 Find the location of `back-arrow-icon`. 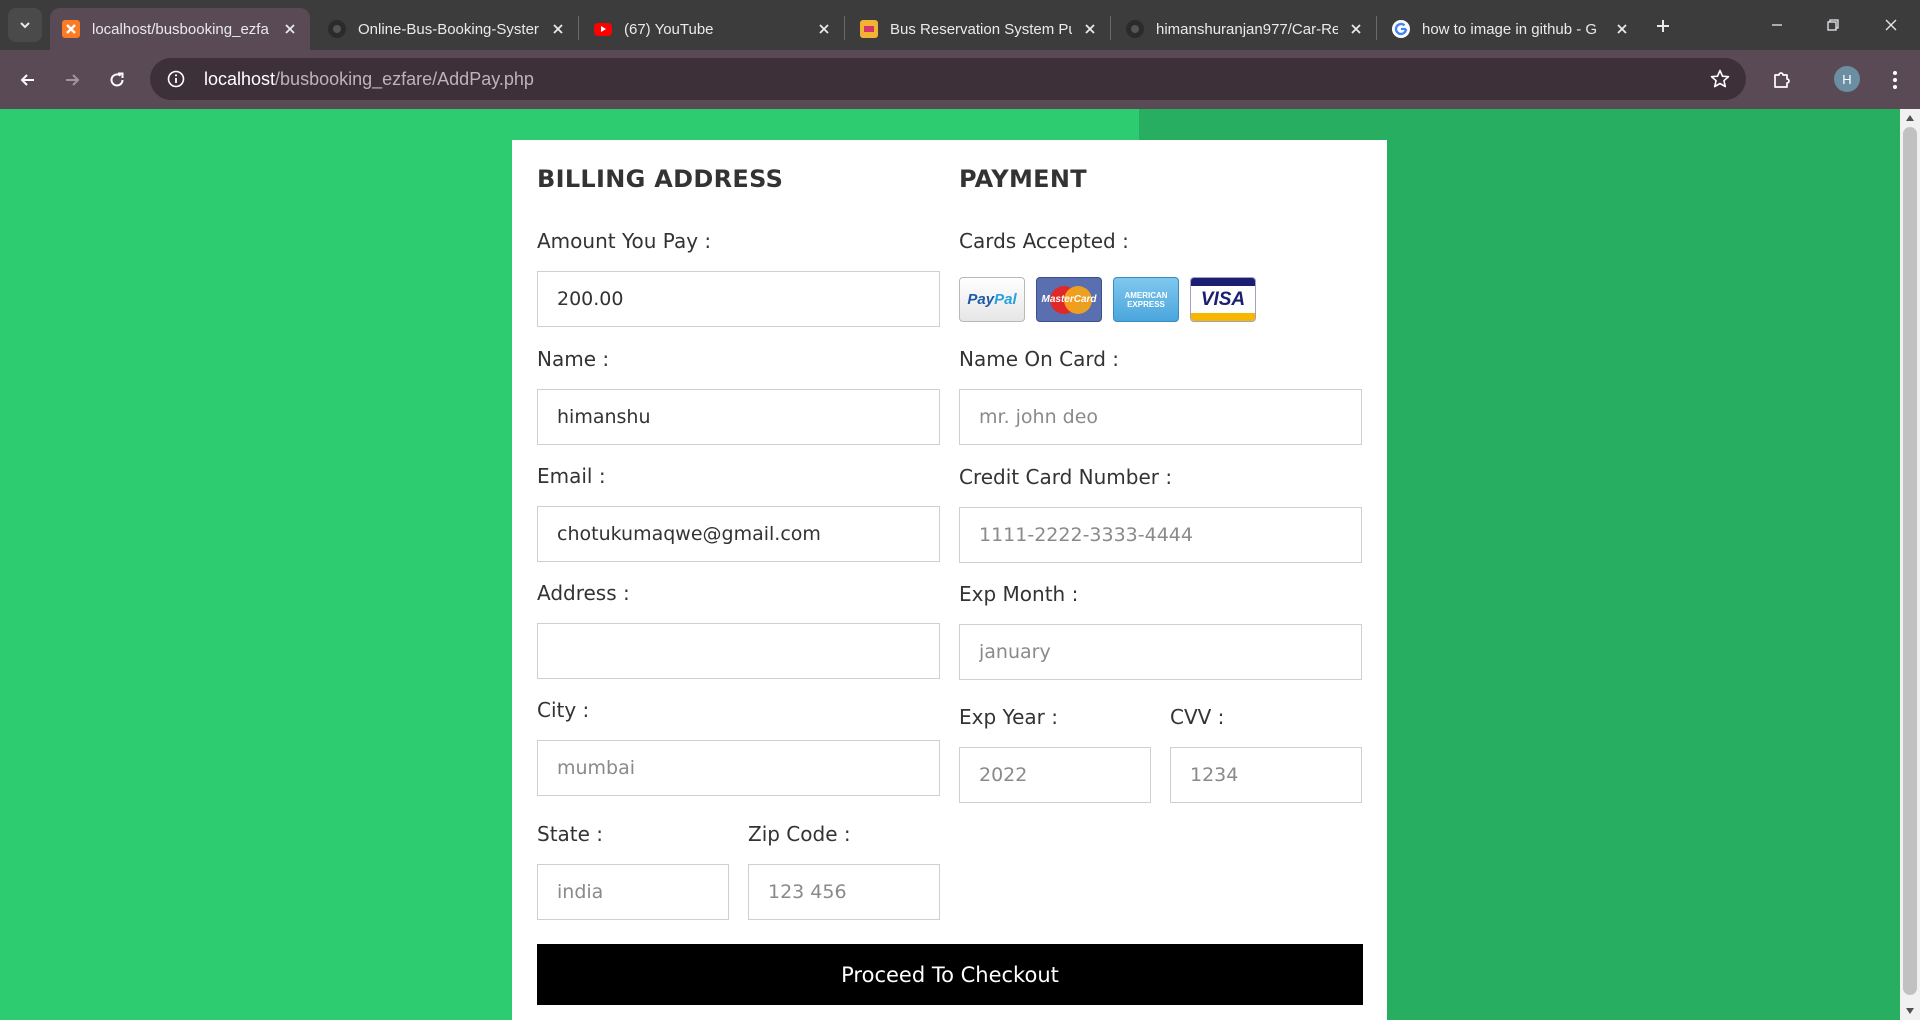

back-arrow-icon is located at coordinates (27, 80).